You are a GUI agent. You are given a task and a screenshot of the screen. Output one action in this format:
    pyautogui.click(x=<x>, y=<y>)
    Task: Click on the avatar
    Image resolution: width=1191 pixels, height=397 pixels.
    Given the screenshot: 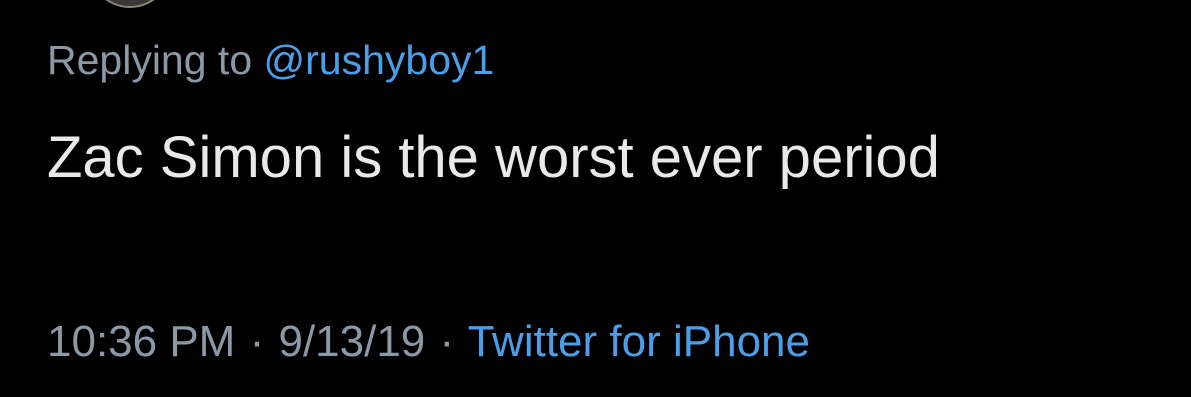 What is the action you would take?
    pyautogui.click(x=130, y=4)
    